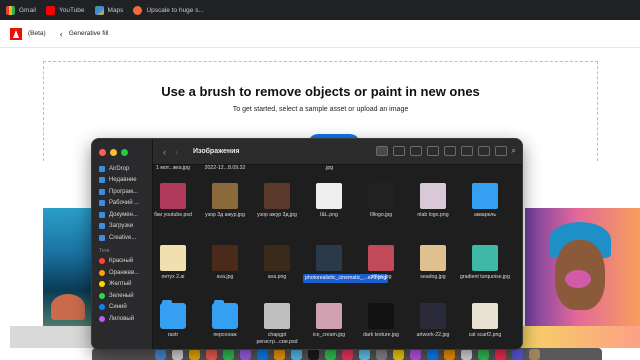 This screenshot has width=640, height=360. What do you see at coordinates (102, 152) in the screenshot?
I see `close-window-icon` at bounding box center [102, 152].